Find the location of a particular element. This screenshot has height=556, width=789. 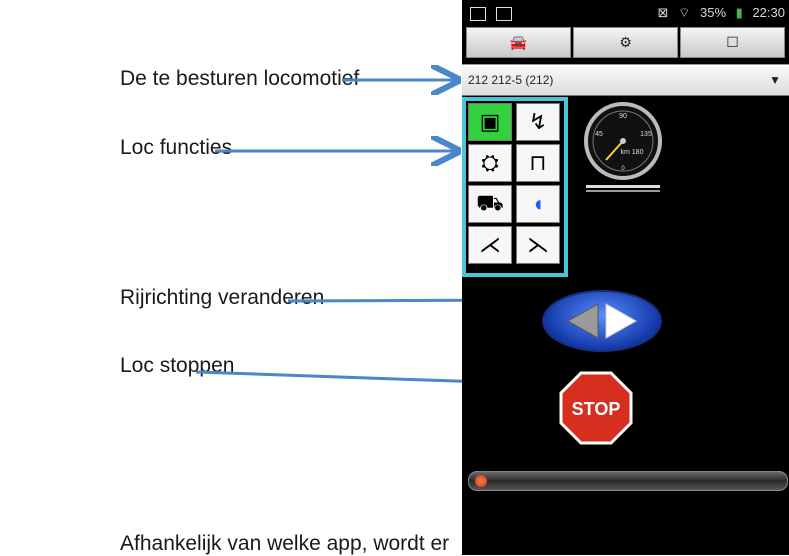

speed-slider-handle is located at coordinates (481, 481).